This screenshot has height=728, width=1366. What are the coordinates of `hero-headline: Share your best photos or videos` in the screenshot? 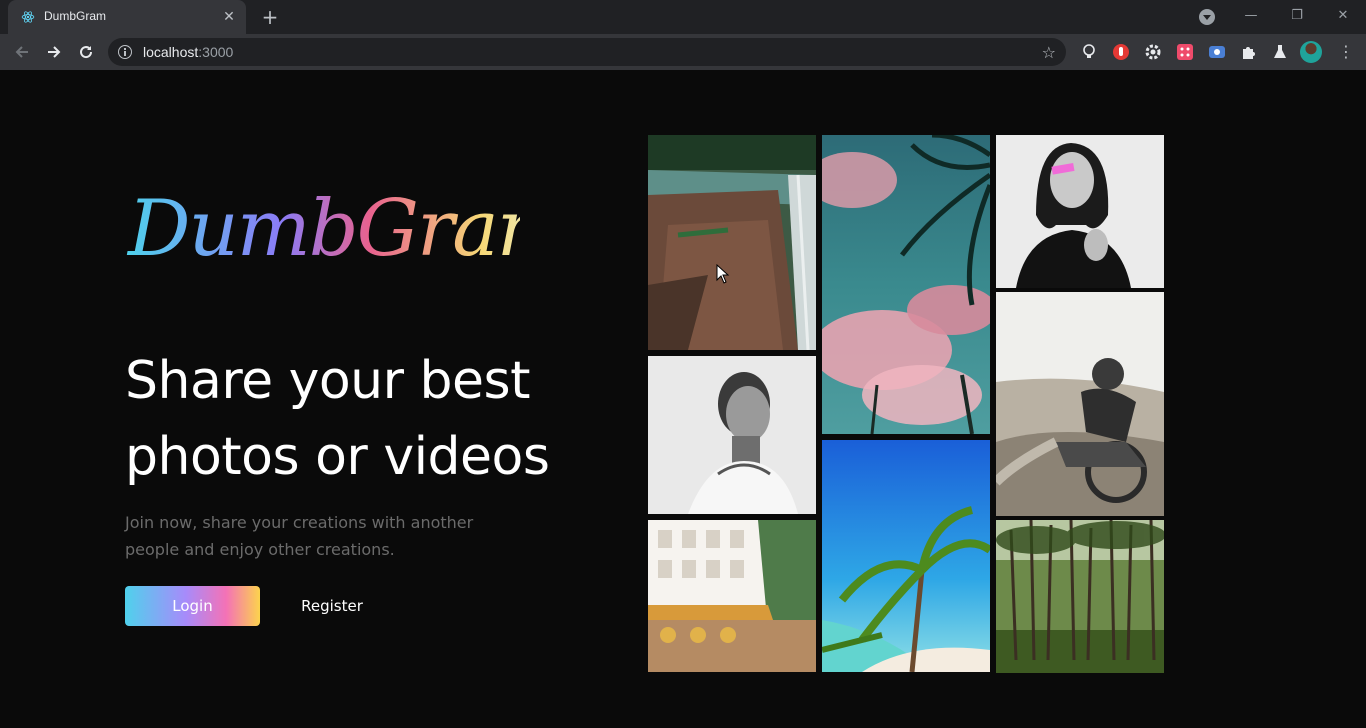 It's located at (365, 419).